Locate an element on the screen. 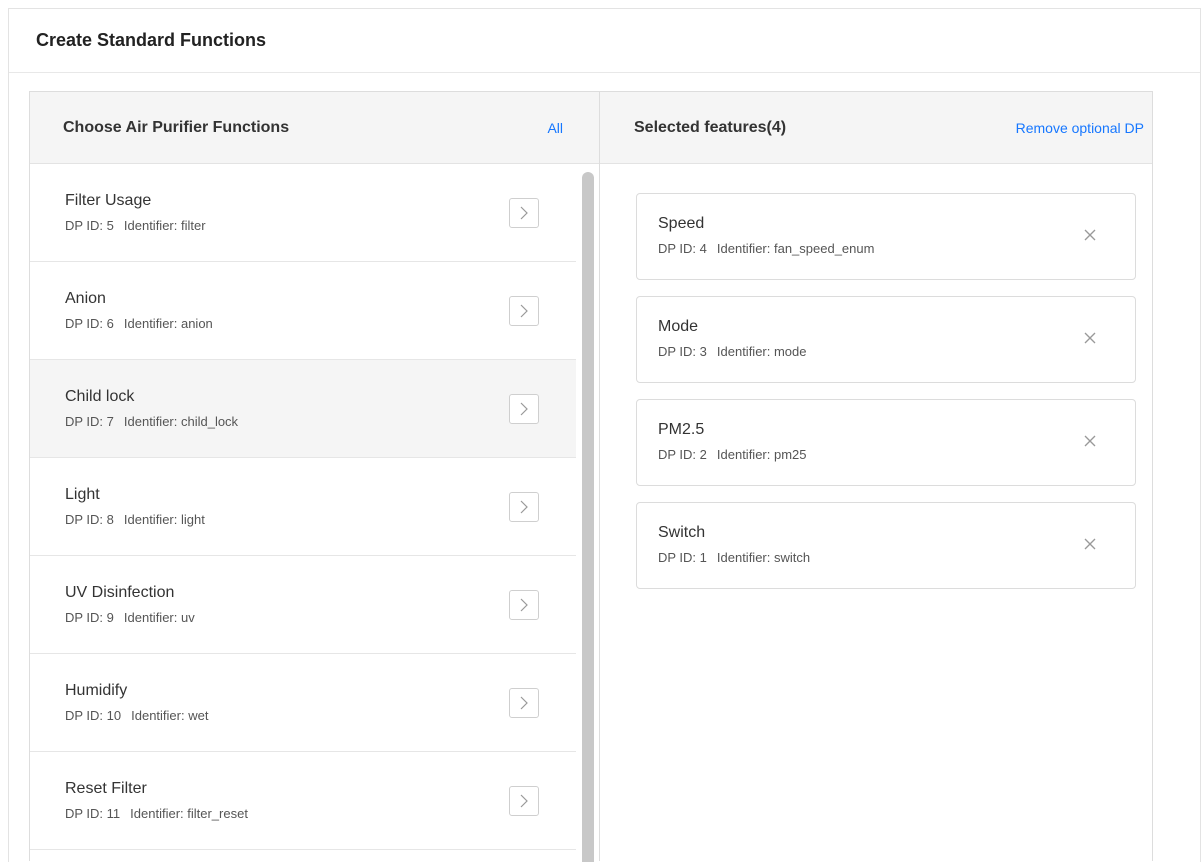 This screenshot has height=862, width=1201. available-functions-header: Choose Air Purifier Functions All is located at coordinates (314, 128).